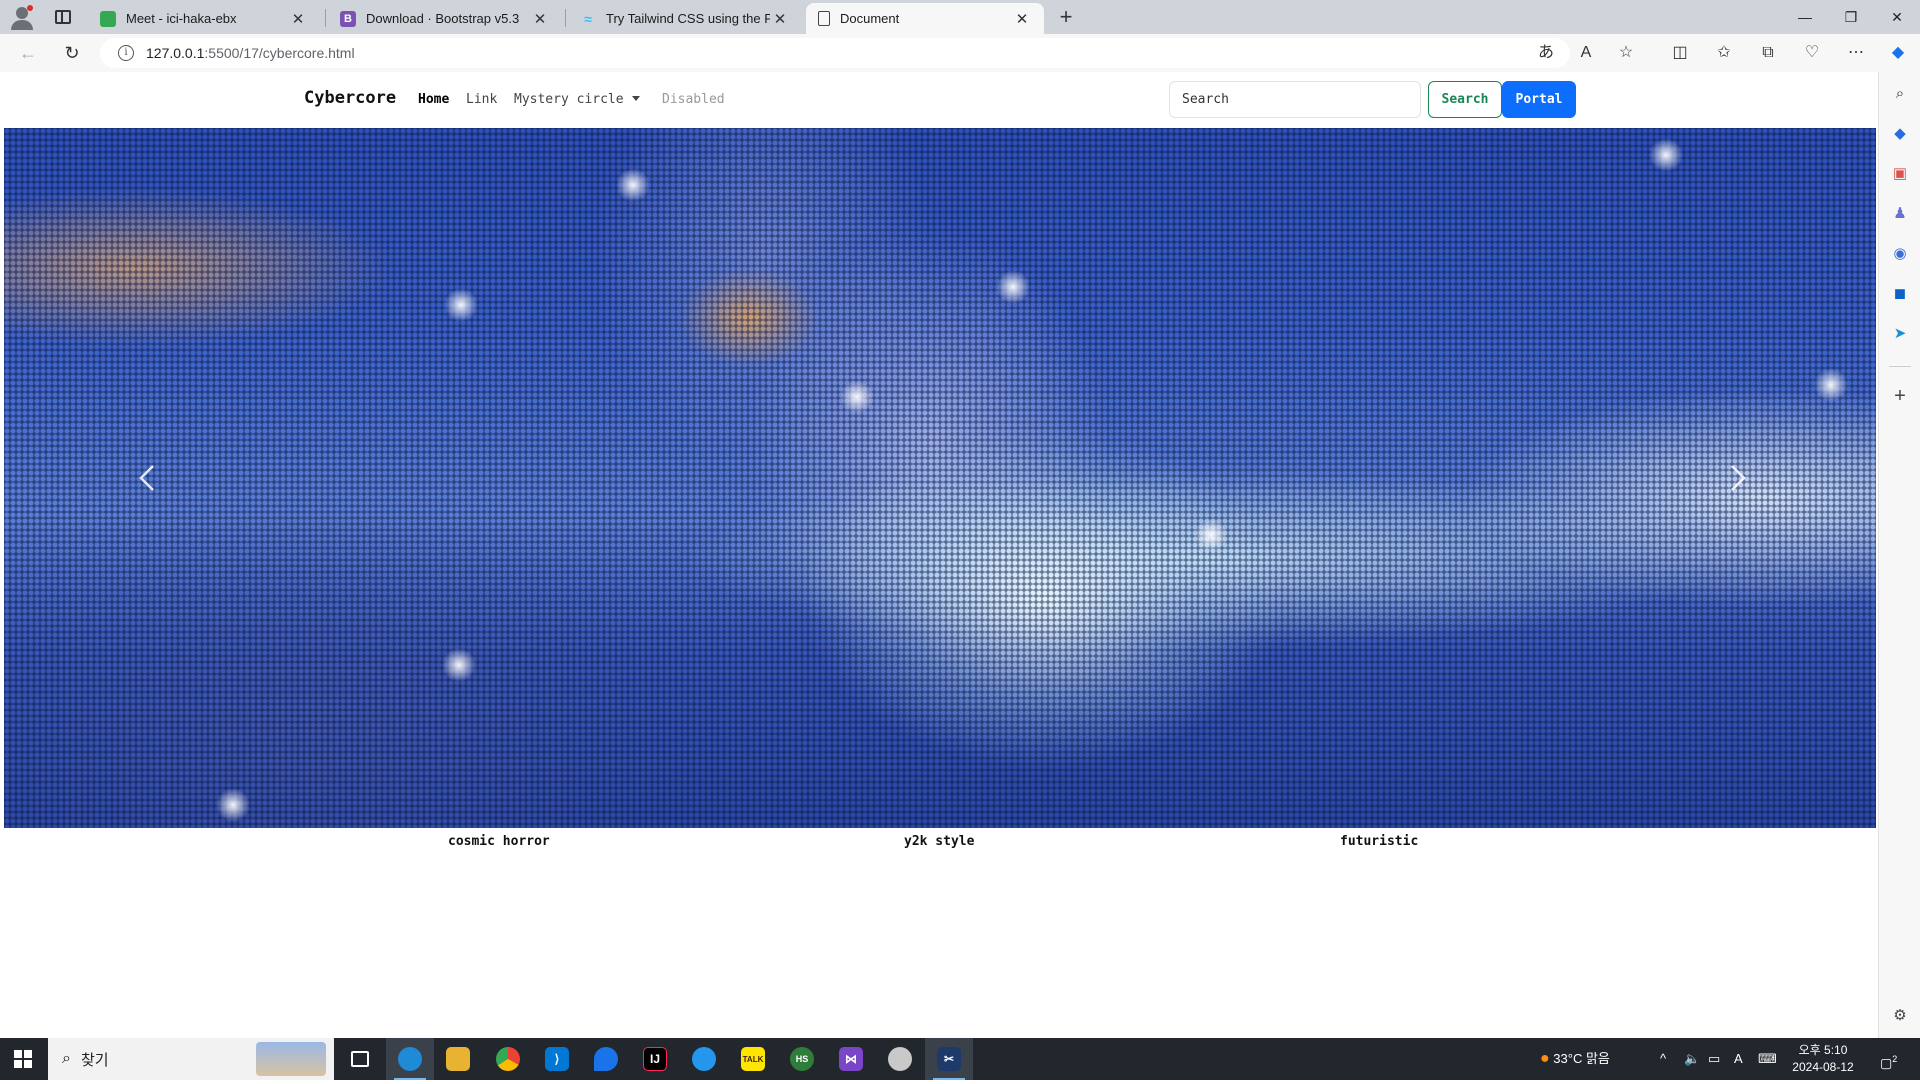  I want to click on tab-bootstrap: B Download · Bootstrap v5.3 ✕, so click(445, 18).